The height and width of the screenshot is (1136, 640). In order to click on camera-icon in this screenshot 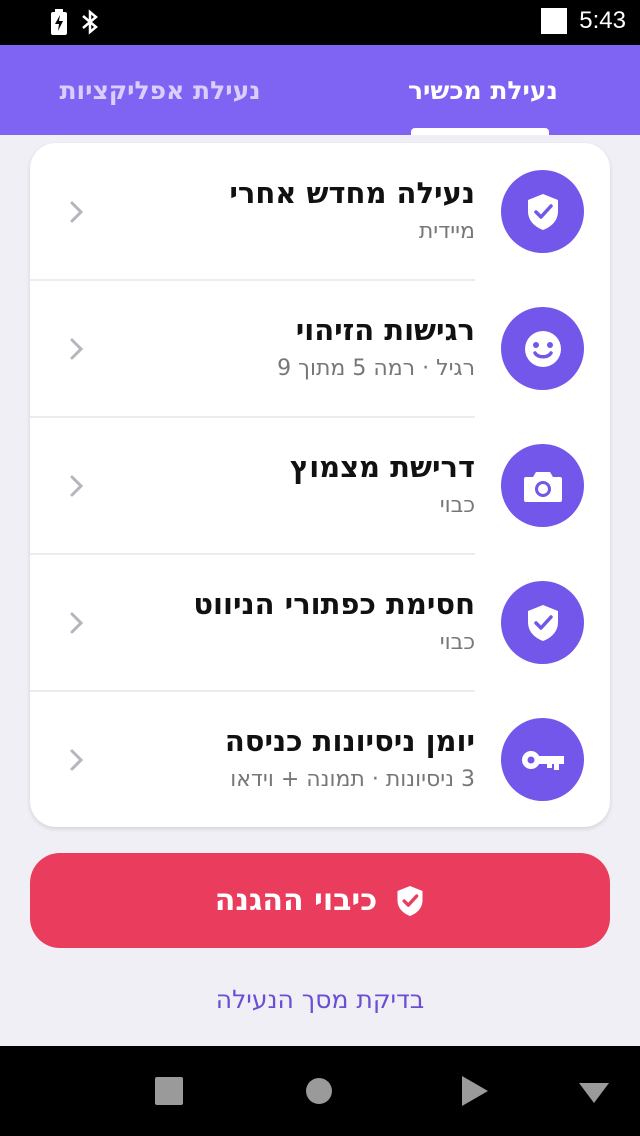, I will do `click(542, 485)`.